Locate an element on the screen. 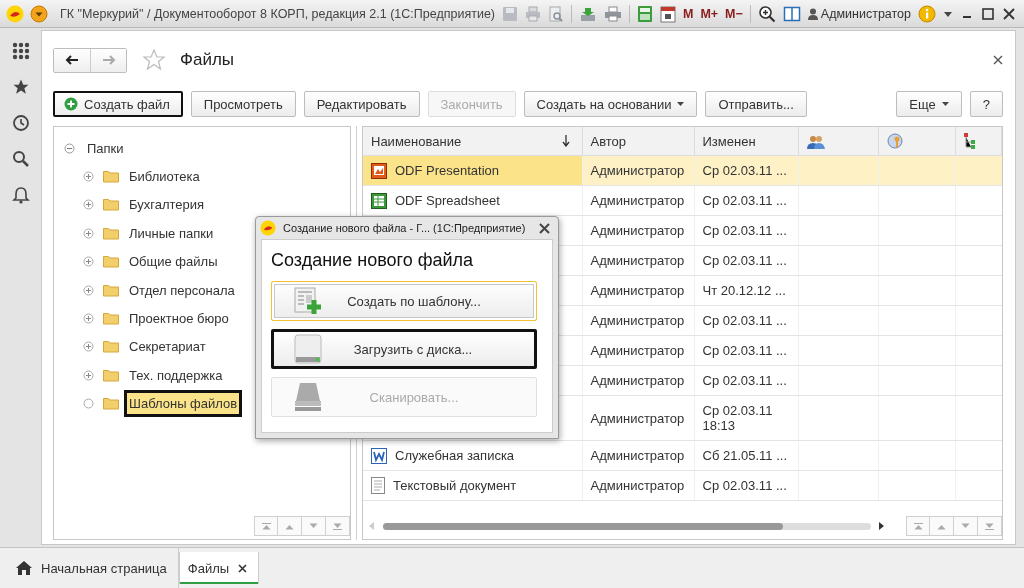 The image size is (1024, 588). zoom-icon is located at coordinates (766, 13).